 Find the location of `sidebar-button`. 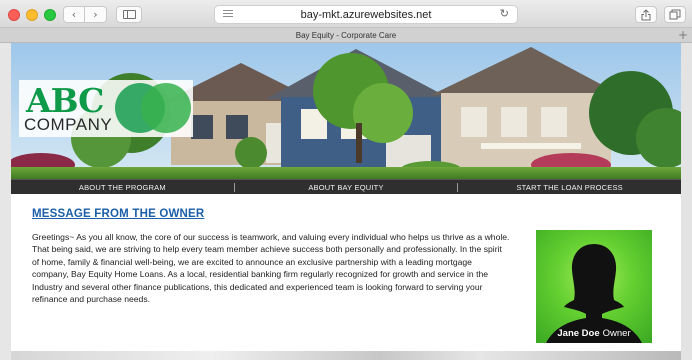

sidebar-button is located at coordinates (129, 14).